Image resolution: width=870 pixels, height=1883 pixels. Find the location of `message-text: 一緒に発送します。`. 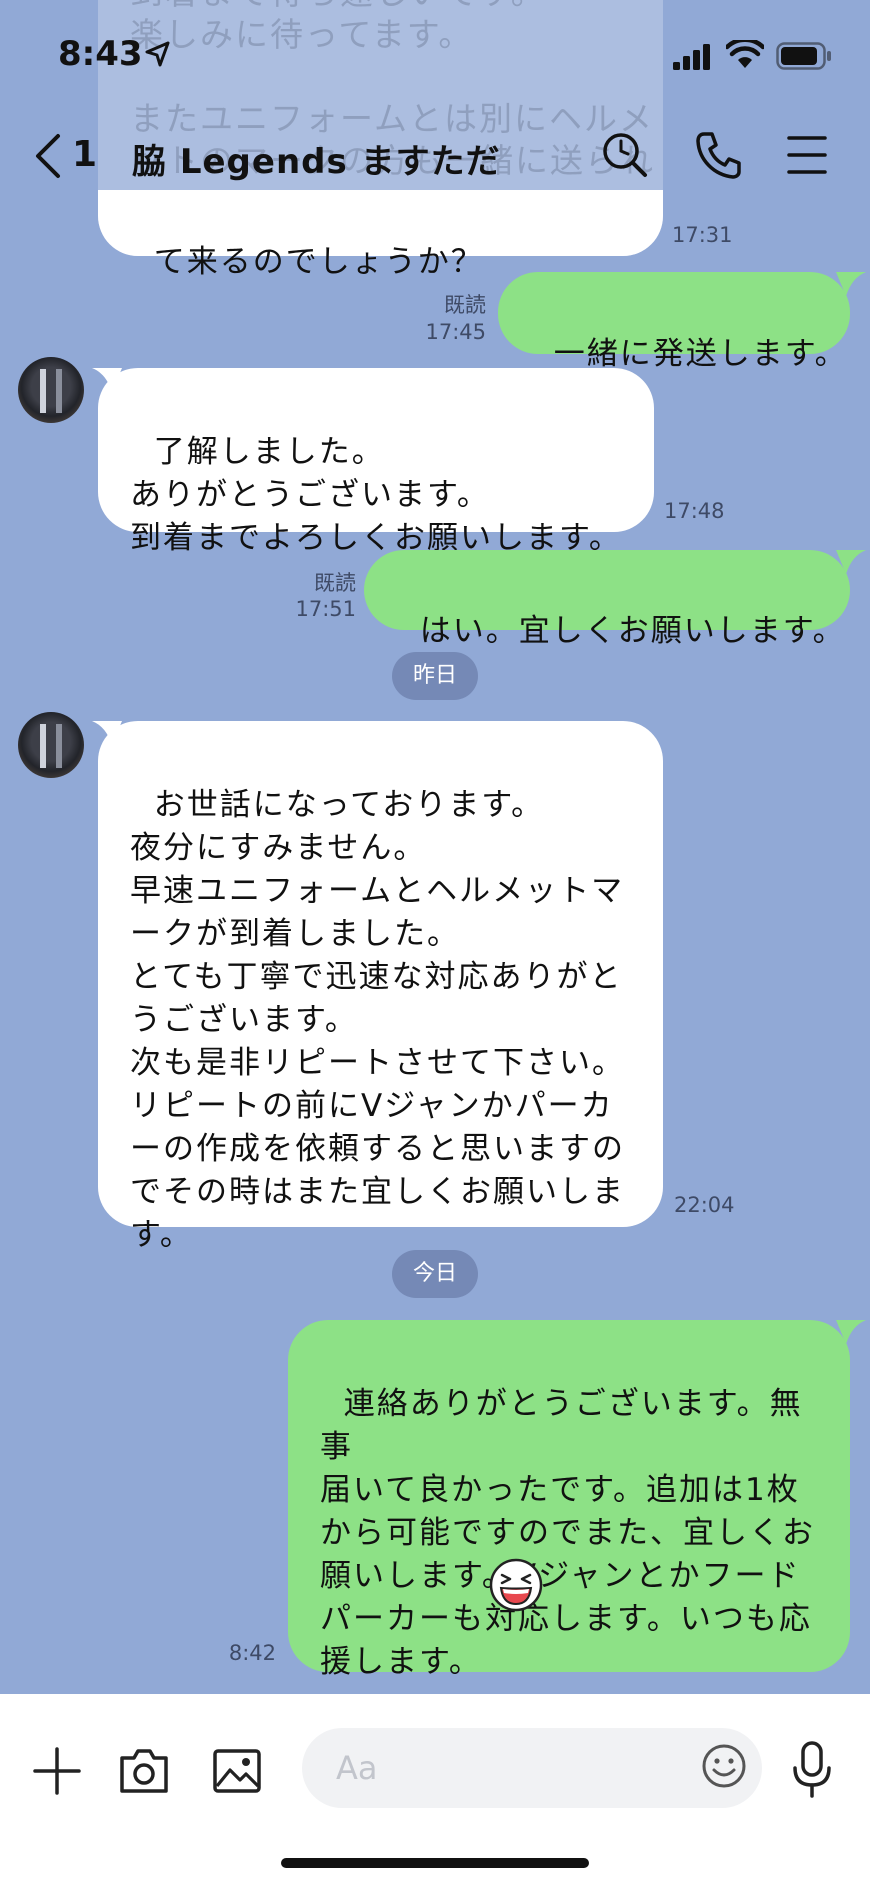

message-text: 一緒に発送します。 is located at coordinates (700, 354).